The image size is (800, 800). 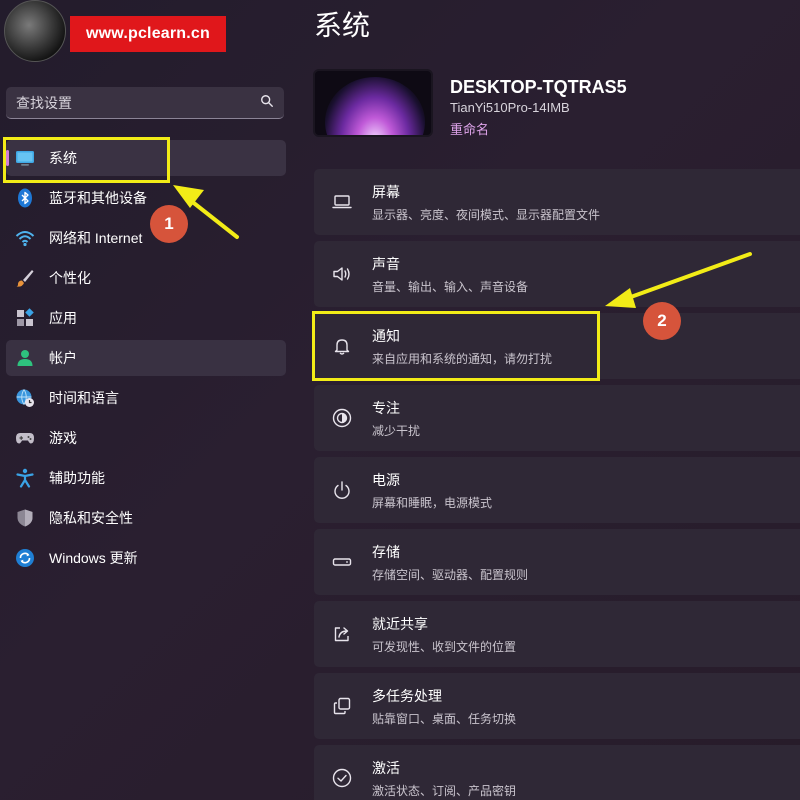 I want to click on card-title: 激活, so click(x=386, y=767).